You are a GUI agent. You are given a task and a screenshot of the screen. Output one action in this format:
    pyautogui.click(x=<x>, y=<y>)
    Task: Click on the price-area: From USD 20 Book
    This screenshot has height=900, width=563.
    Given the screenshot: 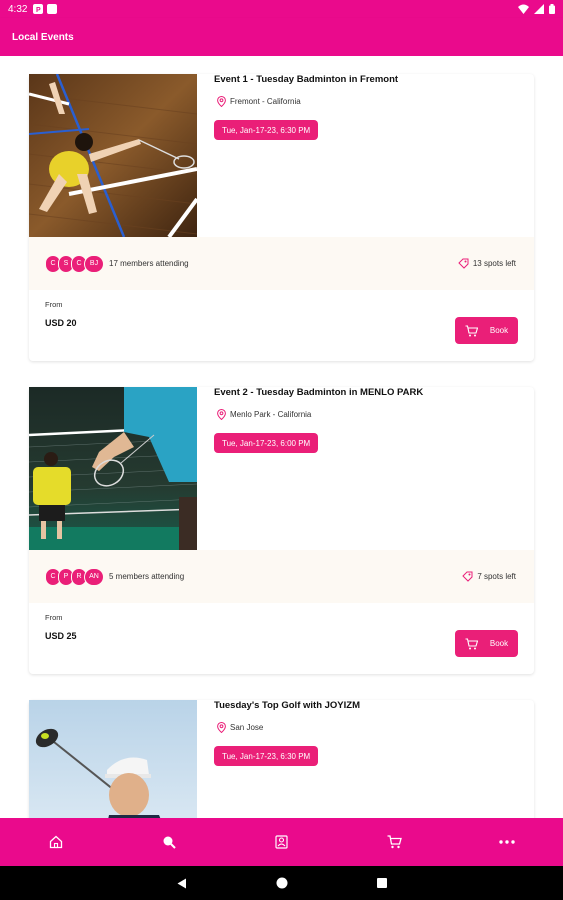 What is the action you would take?
    pyautogui.click(x=281, y=327)
    